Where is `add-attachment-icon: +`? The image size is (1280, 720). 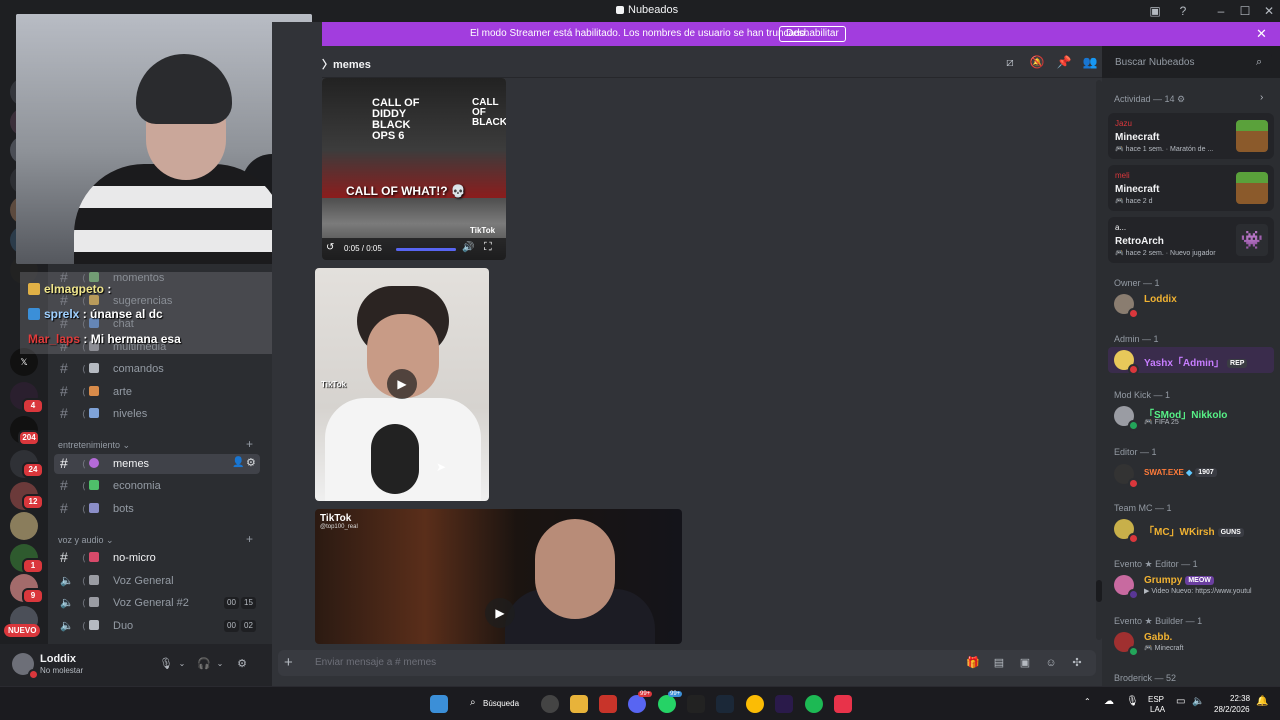 add-attachment-icon: + is located at coordinates (288, 662).